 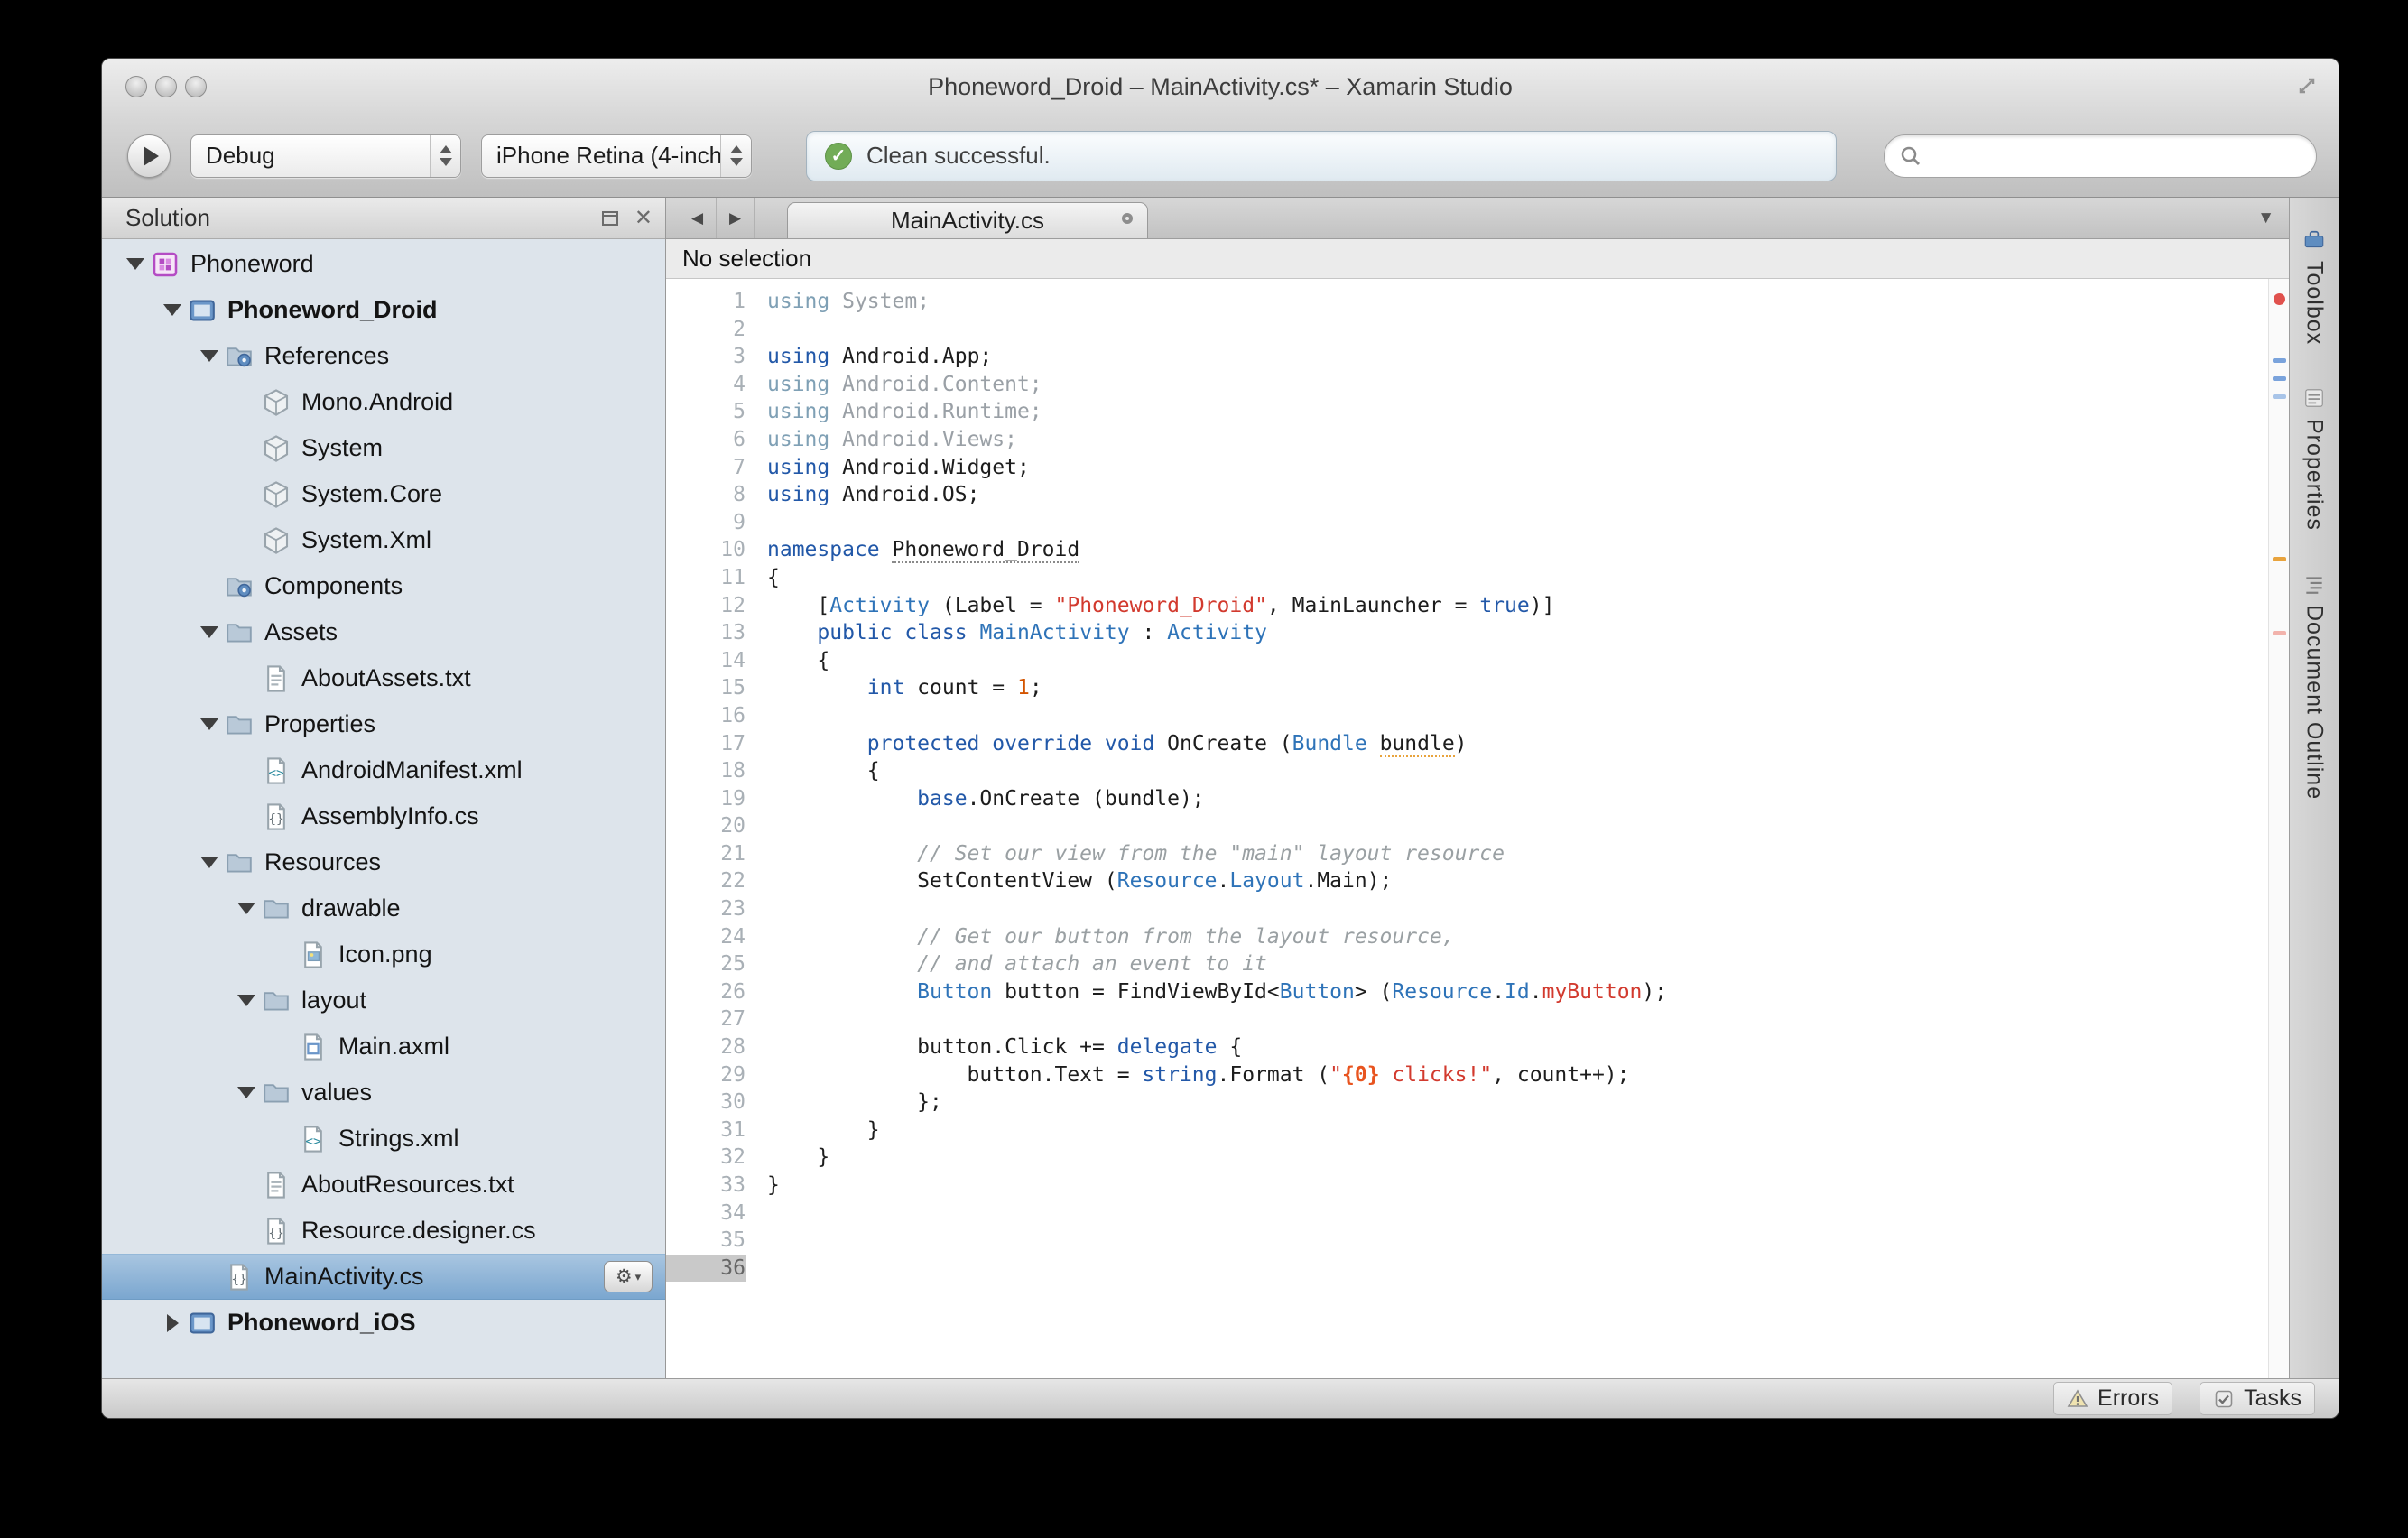 What do you see at coordinates (332, 310) in the screenshot?
I see `tree-item-label: Phoneword_Droid` at bounding box center [332, 310].